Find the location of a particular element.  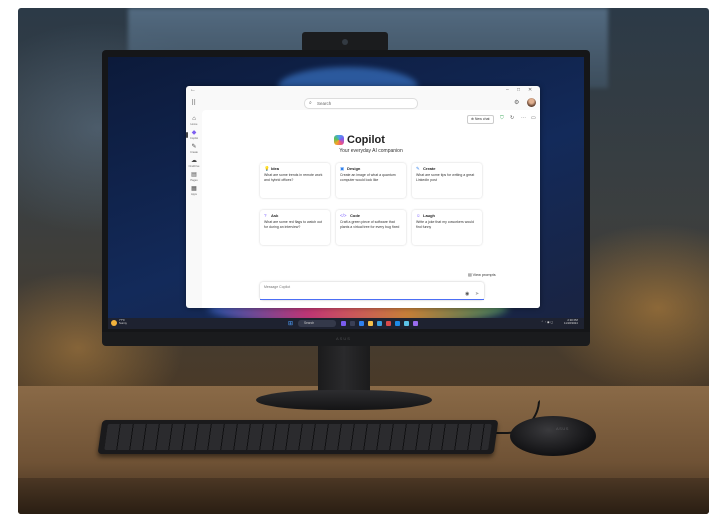

active-indicator is located at coordinates (187, 135).